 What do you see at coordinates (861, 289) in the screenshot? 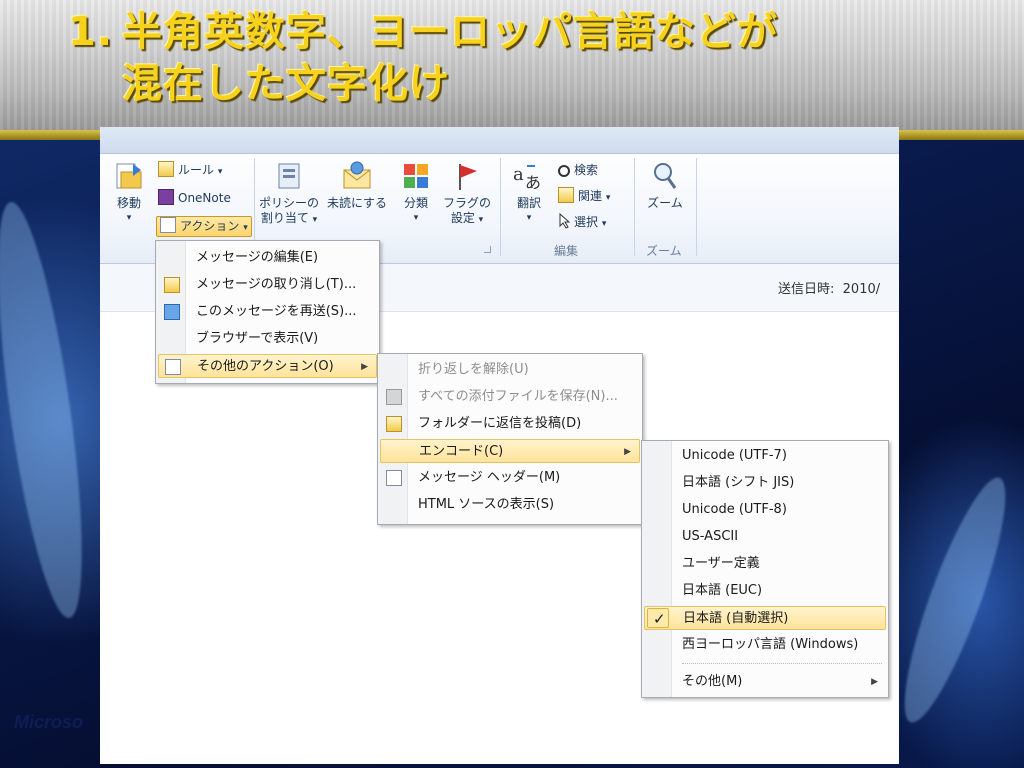
I see `sent-date-value: 2010/` at bounding box center [861, 289].